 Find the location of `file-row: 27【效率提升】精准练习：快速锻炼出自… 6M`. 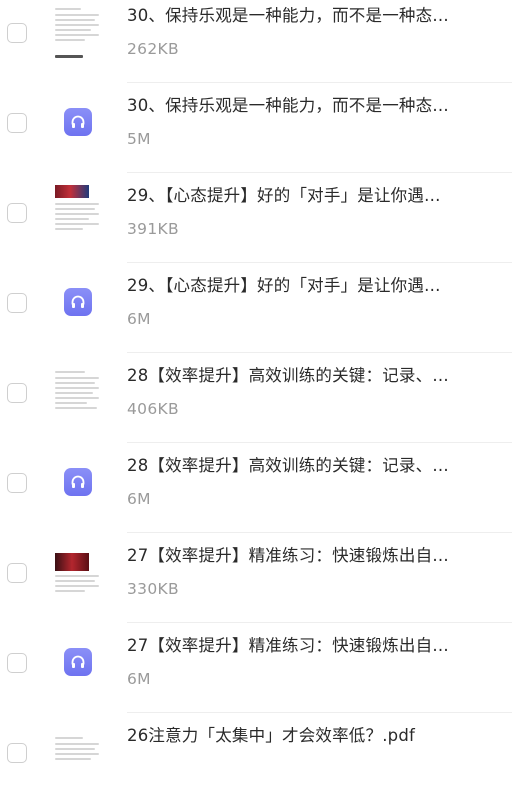

file-row: 27【效率提升】精准练习：快速锻炼出自… 6M is located at coordinates (256, 668).